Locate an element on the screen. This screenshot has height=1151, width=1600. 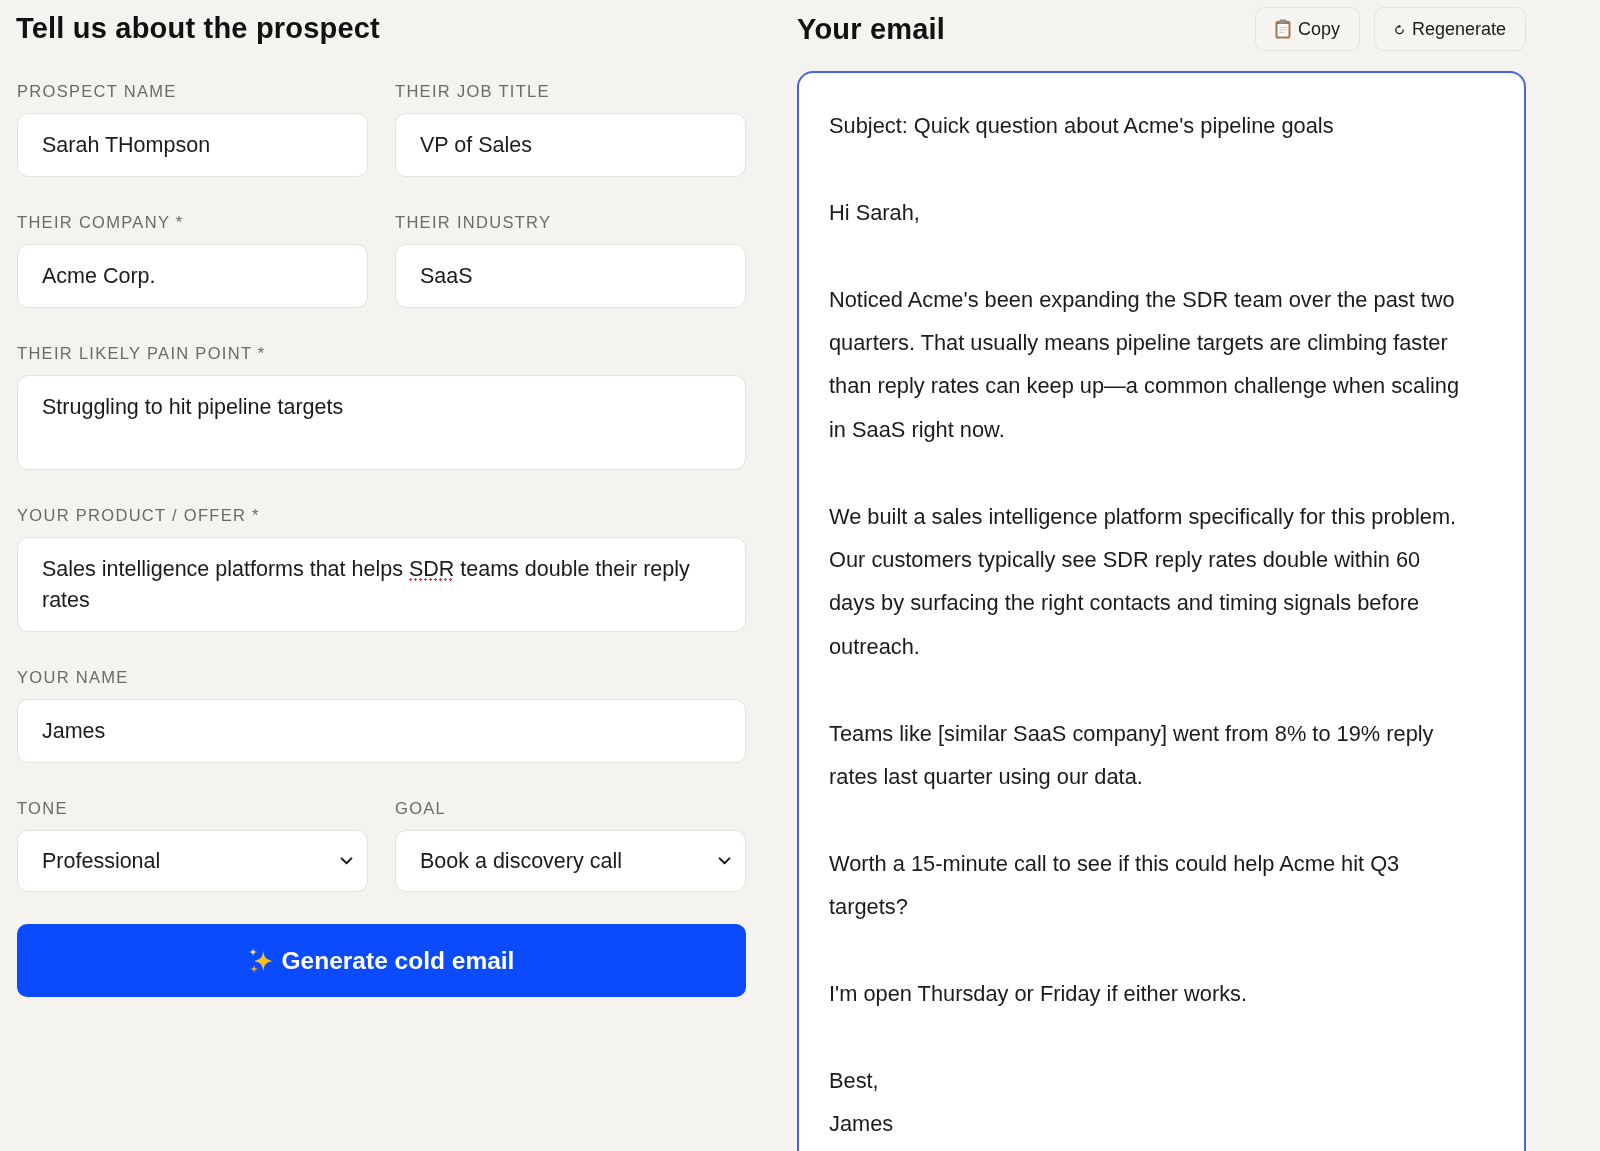
text-input: James is located at coordinates (381, 731).